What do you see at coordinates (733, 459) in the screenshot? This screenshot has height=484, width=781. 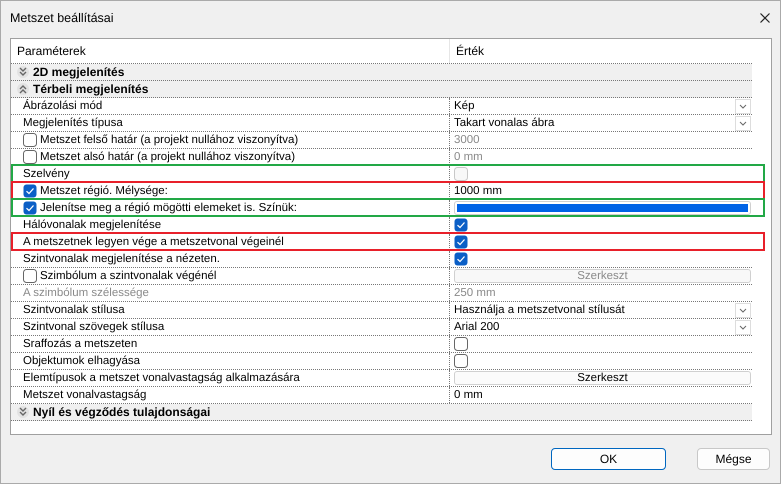 I see `dialog-button: Mégse` at bounding box center [733, 459].